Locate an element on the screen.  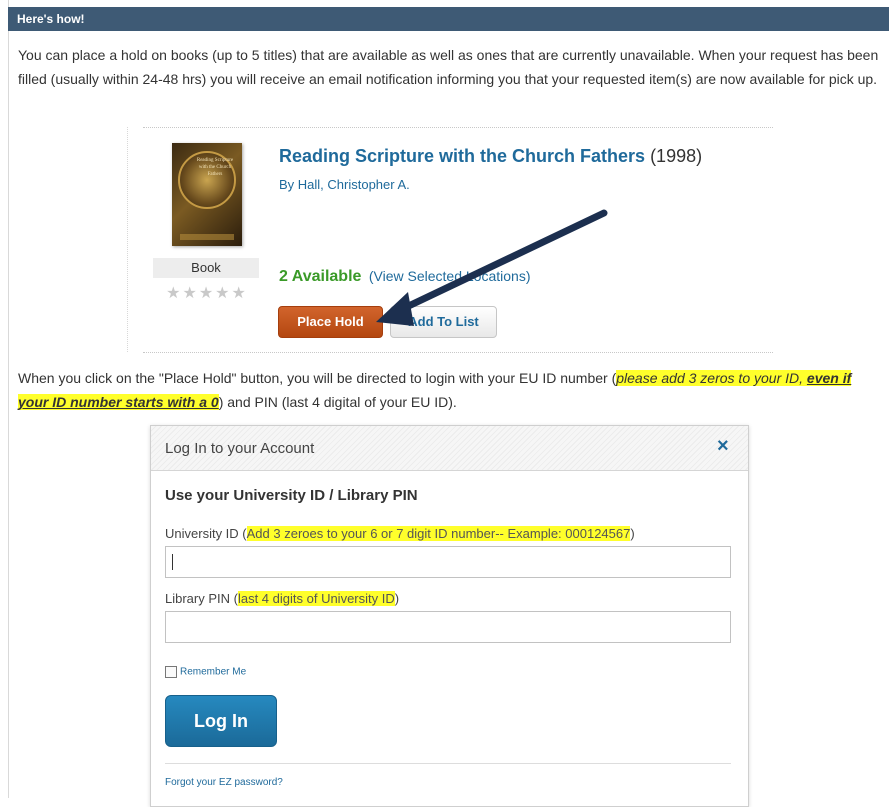
library-pin-hint: last 4 digits of University ID is located at coordinates (316, 598).